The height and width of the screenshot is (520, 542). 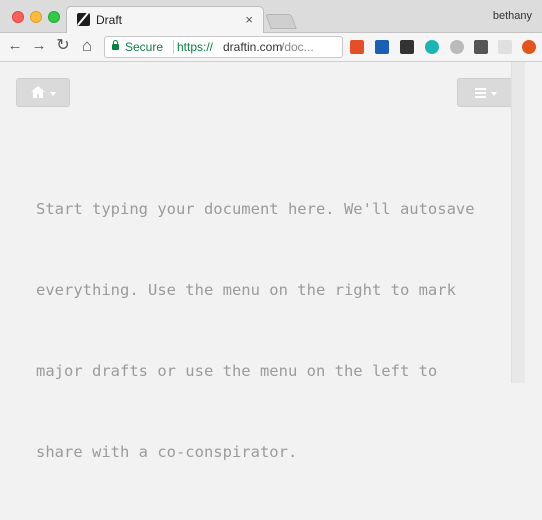 I want to click on scrollbar, so click(x=518, y=222).